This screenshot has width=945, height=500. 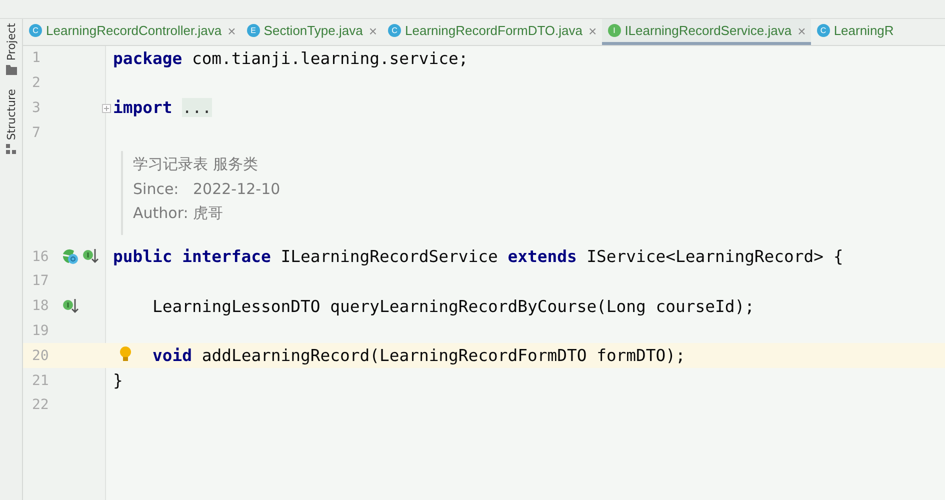 I want to click on doc-tag-label: Since:, so click(x=156, y=189).